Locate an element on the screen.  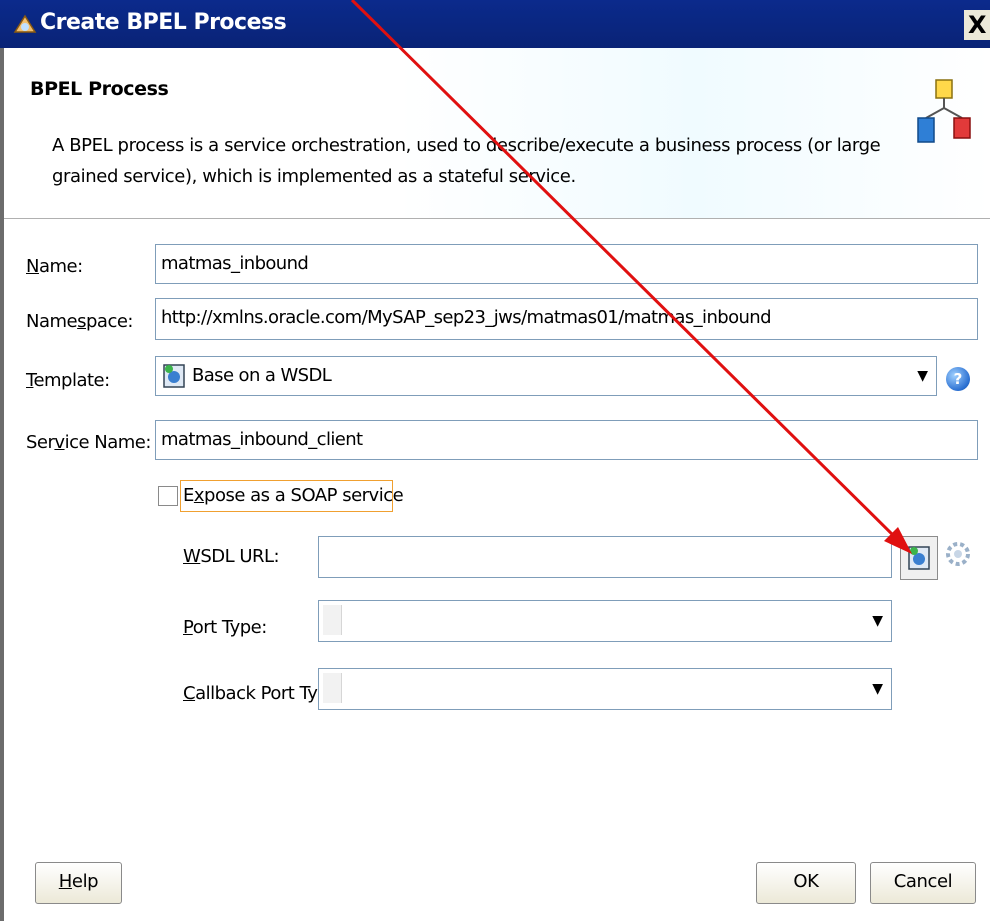
template-label: Template: is located at coordinates (68, 380).